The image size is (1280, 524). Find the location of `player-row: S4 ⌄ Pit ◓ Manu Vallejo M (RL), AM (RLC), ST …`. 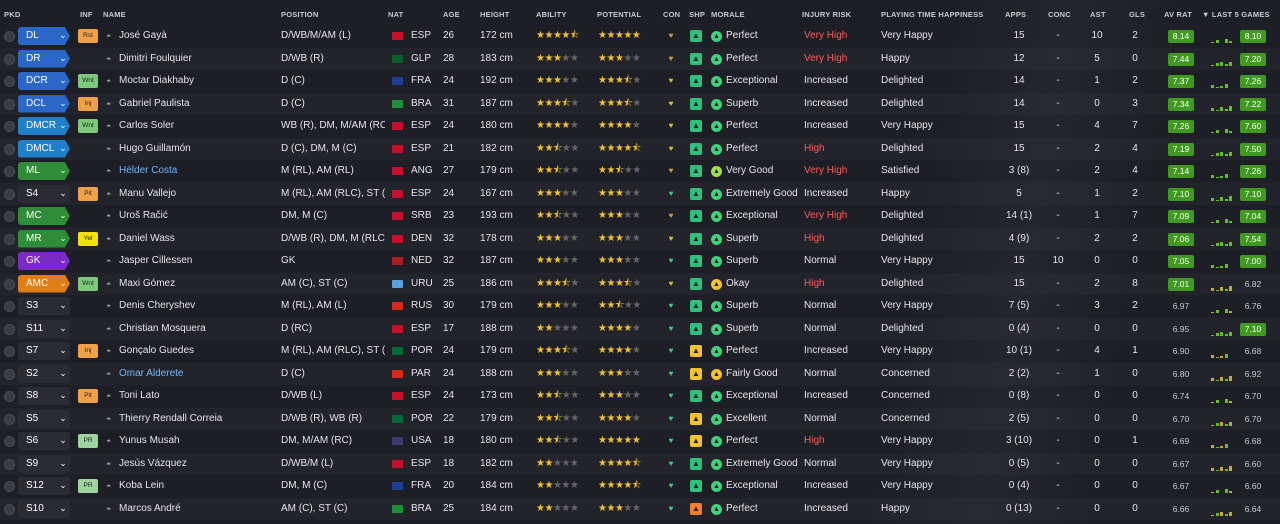

player-row: S4 ⌄ Pit ◓ Manu Vallejo M (RL), AM (RLC), ST … is located at coordinates (640, 194).